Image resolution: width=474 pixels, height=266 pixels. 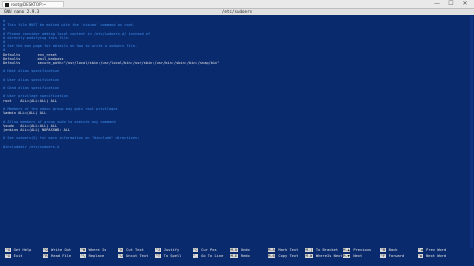 I want to click on shortcut-key: ^U, so click(x=120, y=256).